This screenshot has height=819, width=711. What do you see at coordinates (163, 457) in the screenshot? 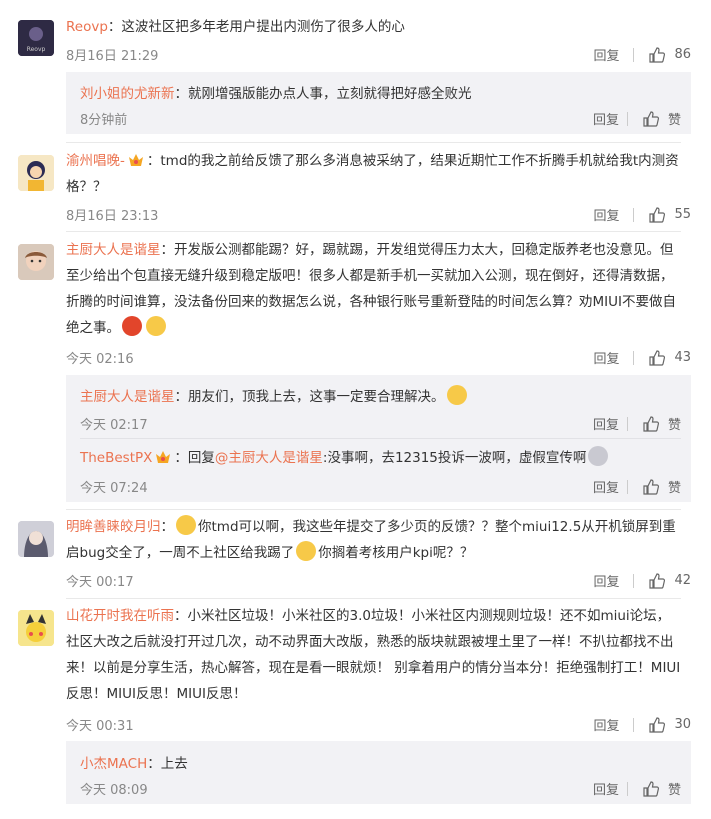
I see `member-badge-icon` at bounding box center [163, 457].